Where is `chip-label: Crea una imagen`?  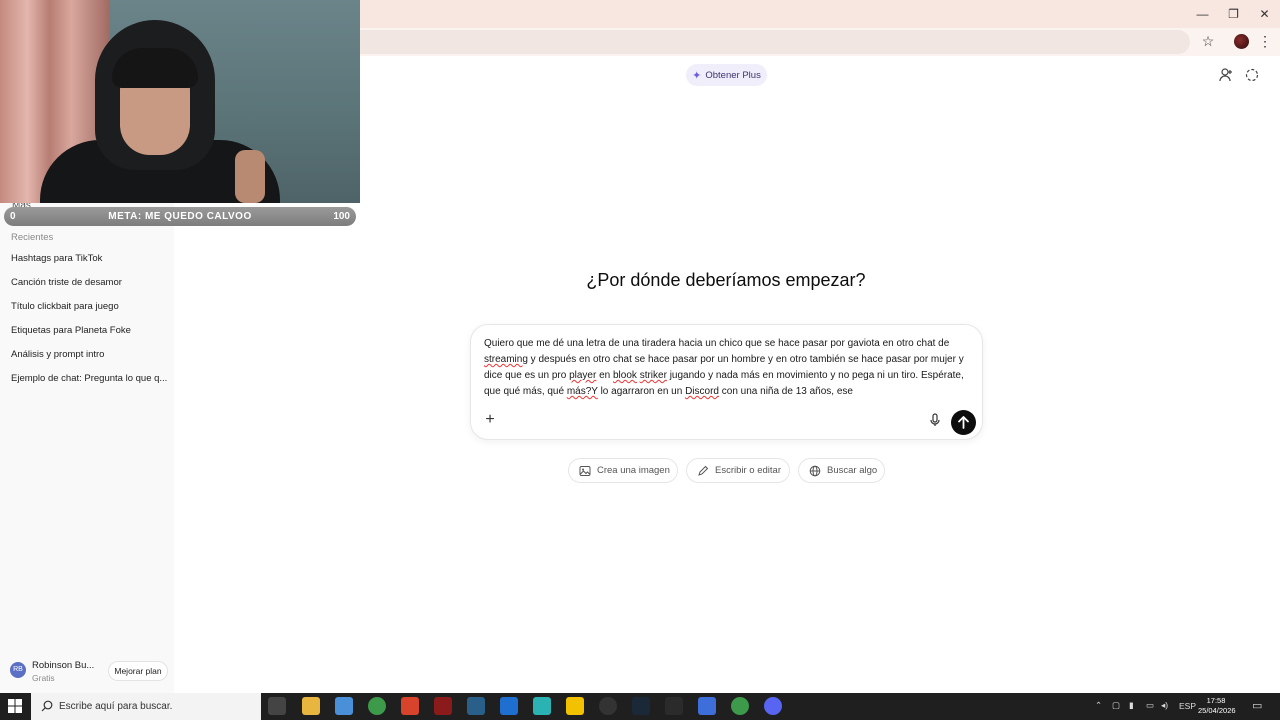
chip-label: Crea una imagen is located at coordinates (633, 470).